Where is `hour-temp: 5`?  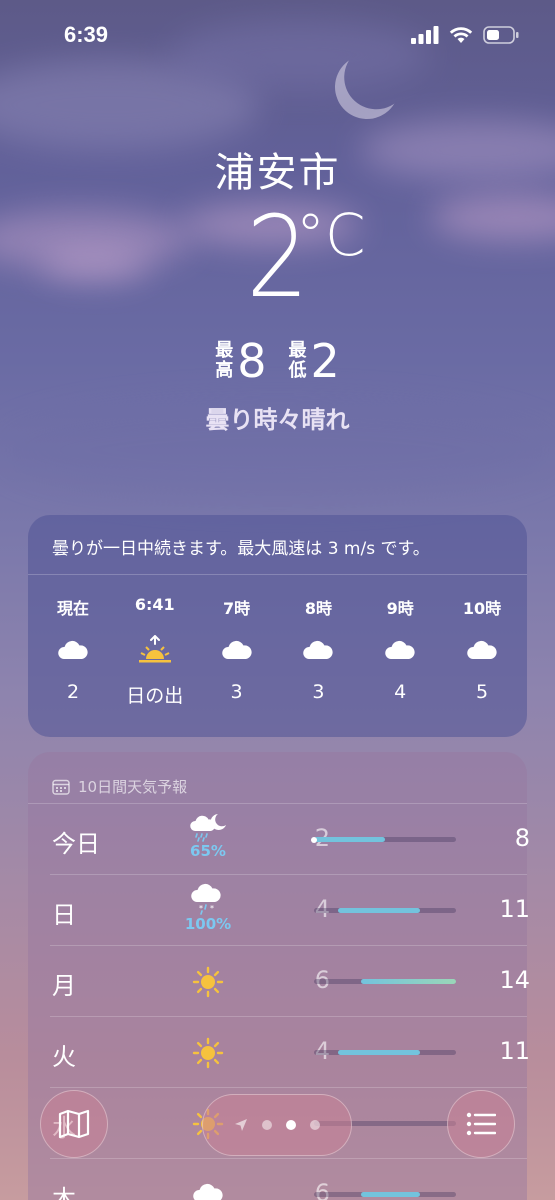 hour-temp: 5 is located at coordinates (482, 692).